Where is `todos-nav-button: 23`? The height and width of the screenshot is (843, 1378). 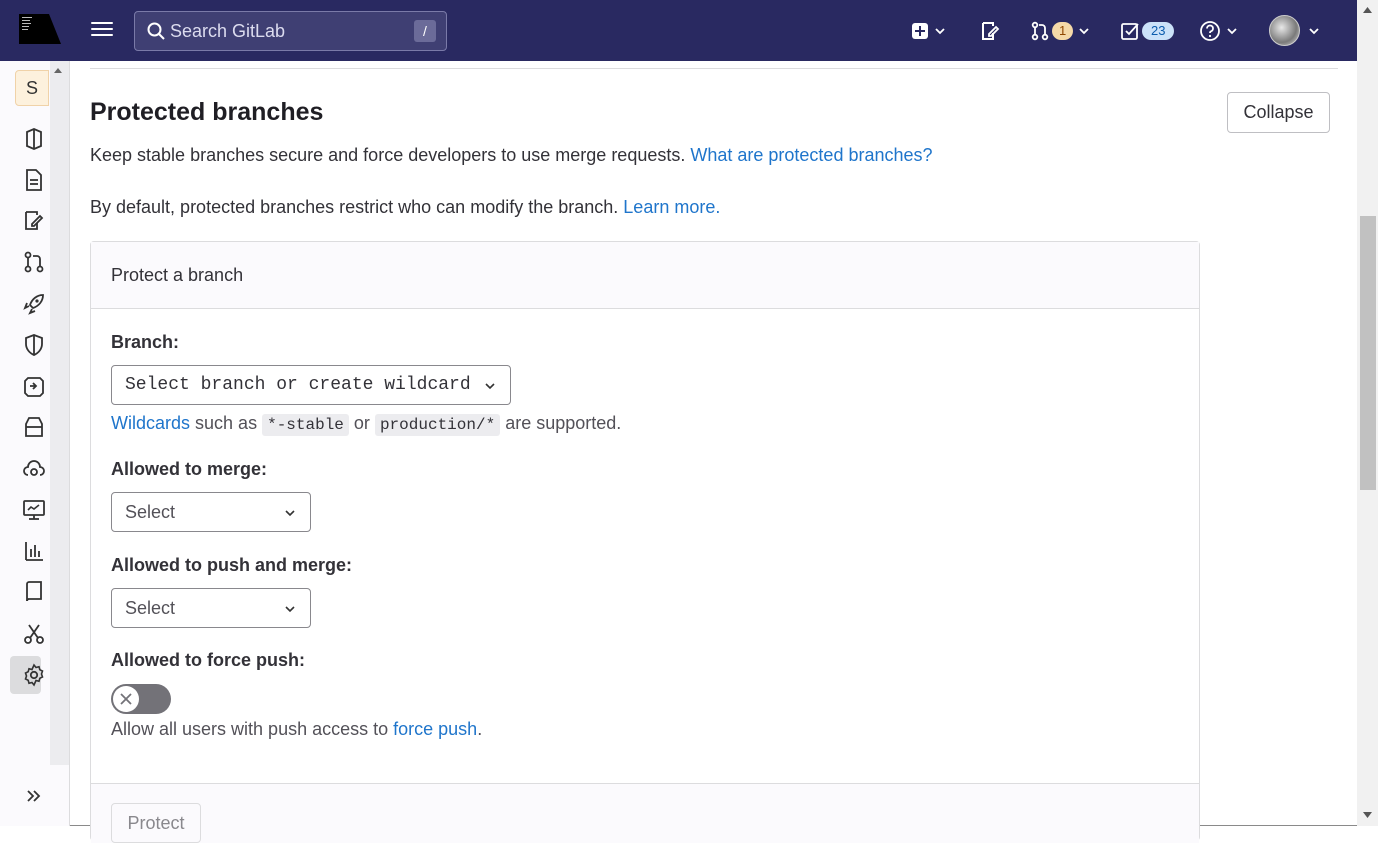 todos-nav-button: 23 is located at coordinates (1147, 31).